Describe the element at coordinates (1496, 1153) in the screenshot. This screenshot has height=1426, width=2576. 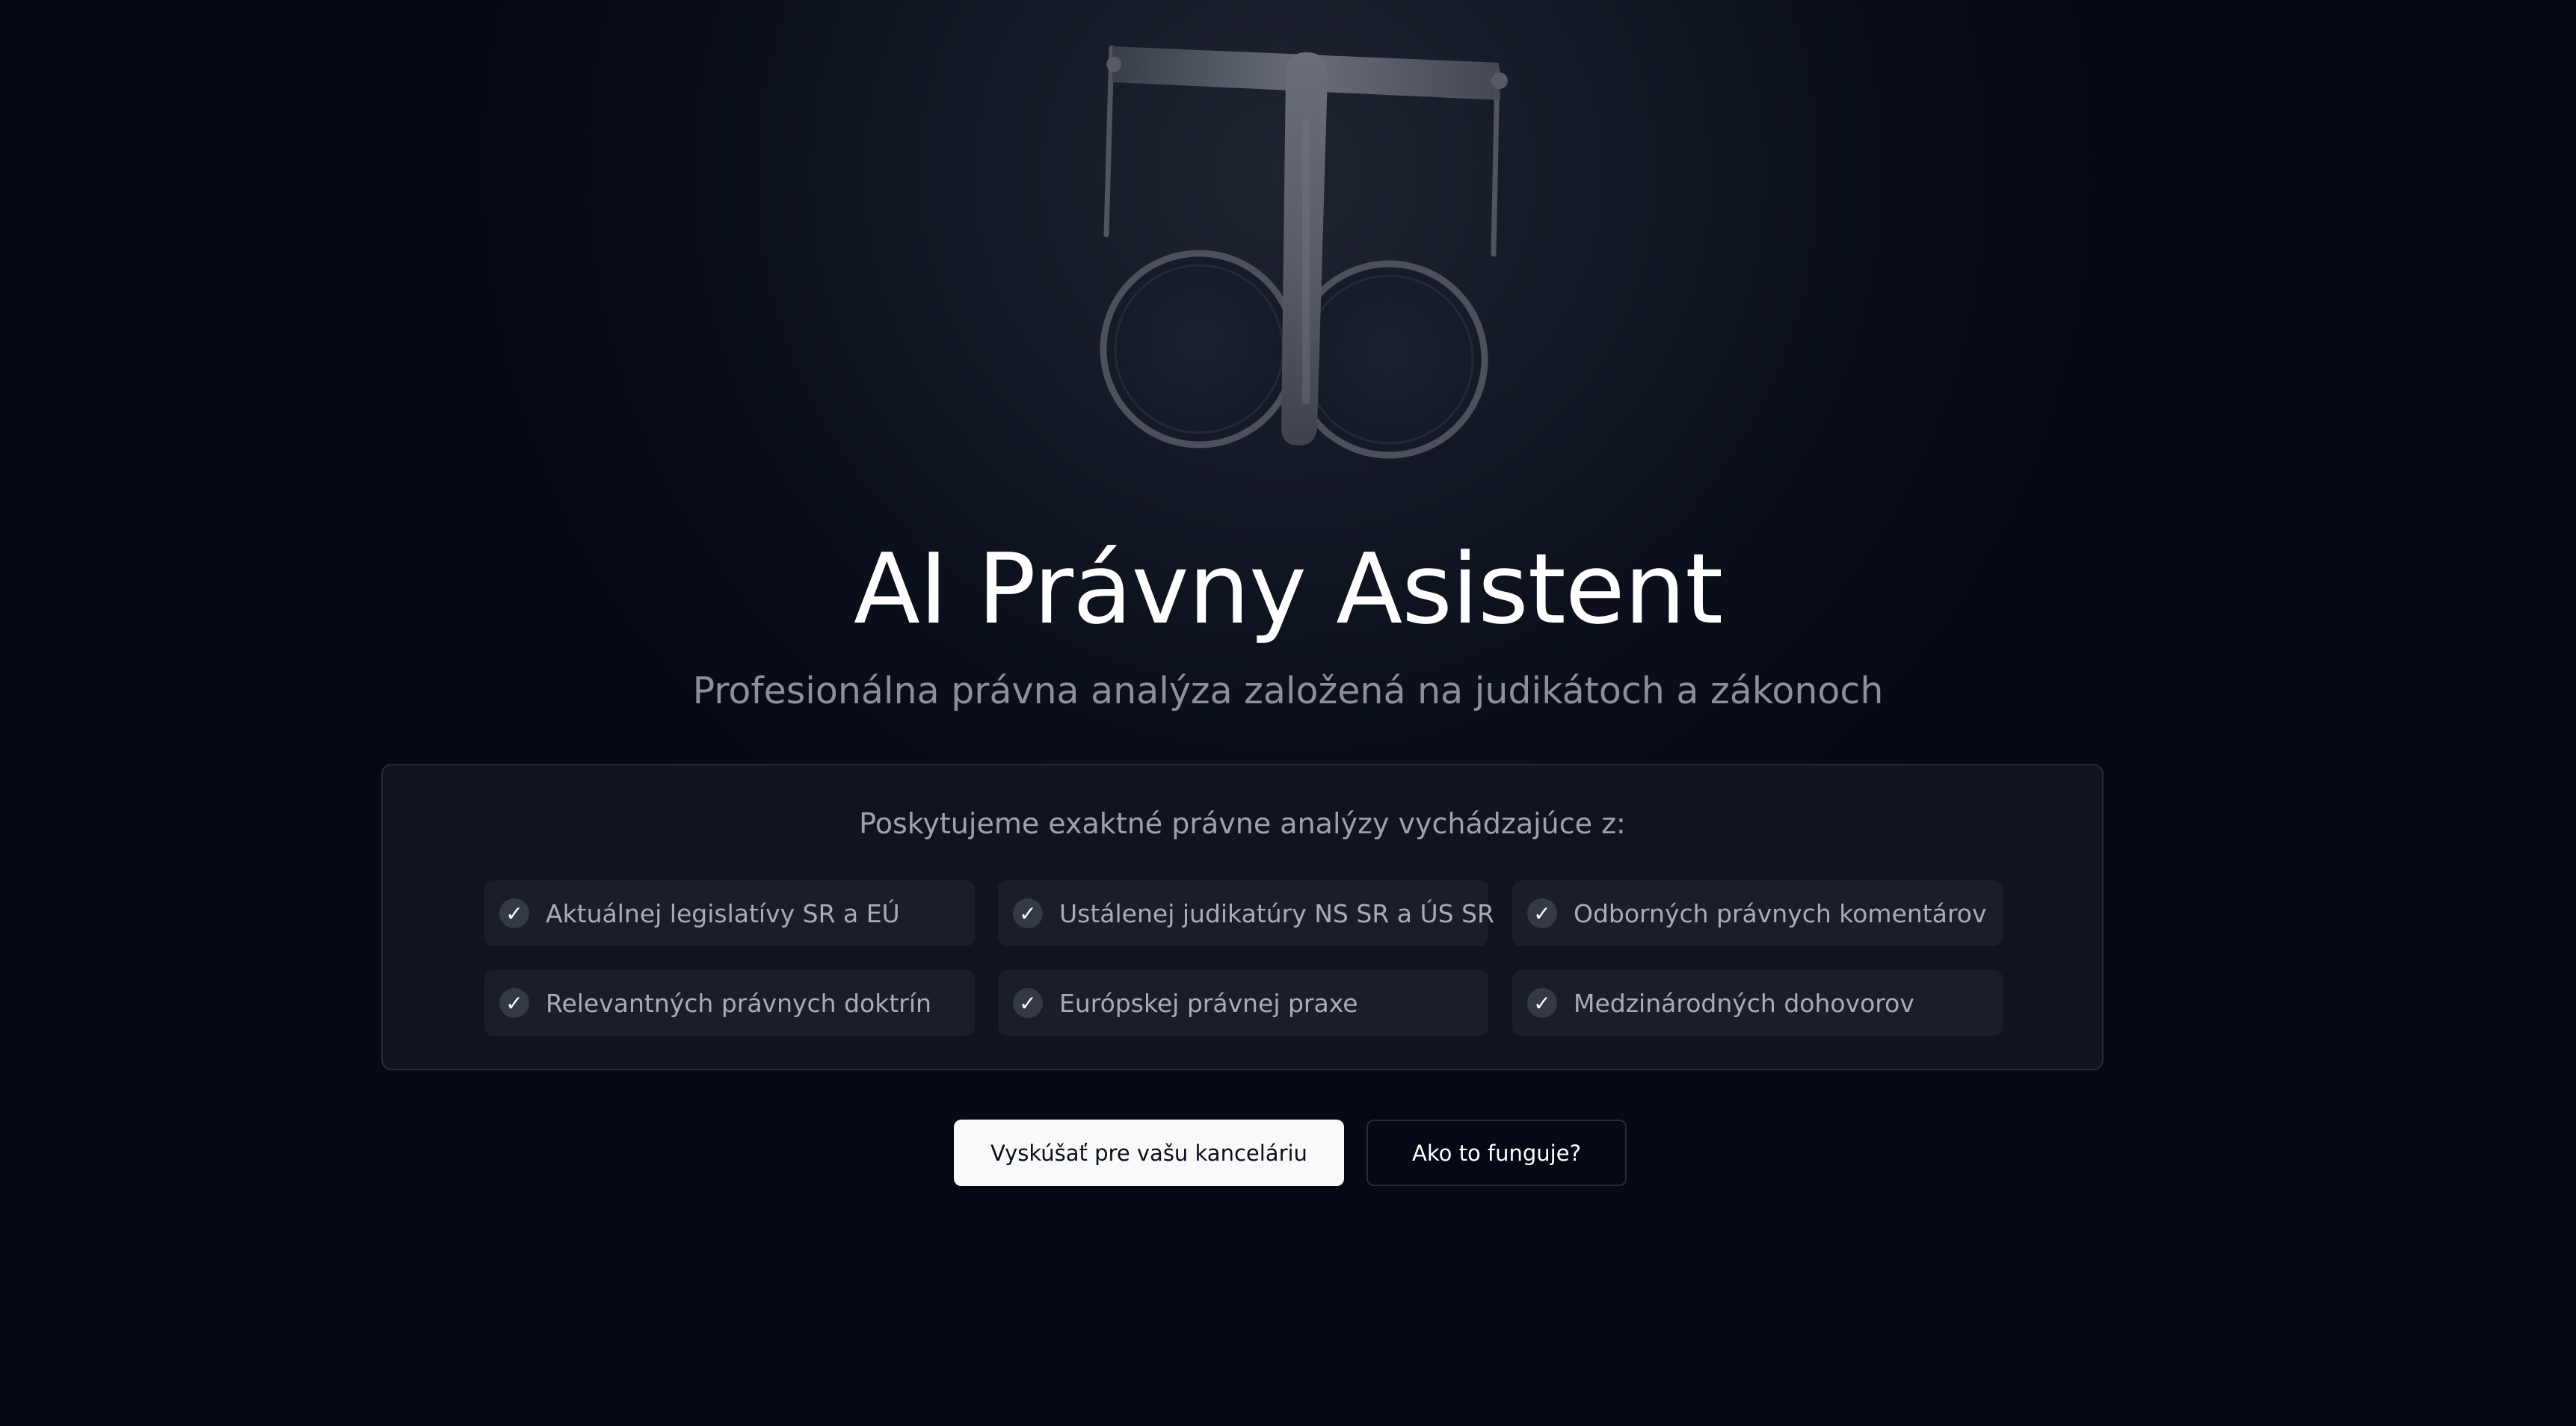
I see `how-it-works-button: Ako to funguje?` at that location.